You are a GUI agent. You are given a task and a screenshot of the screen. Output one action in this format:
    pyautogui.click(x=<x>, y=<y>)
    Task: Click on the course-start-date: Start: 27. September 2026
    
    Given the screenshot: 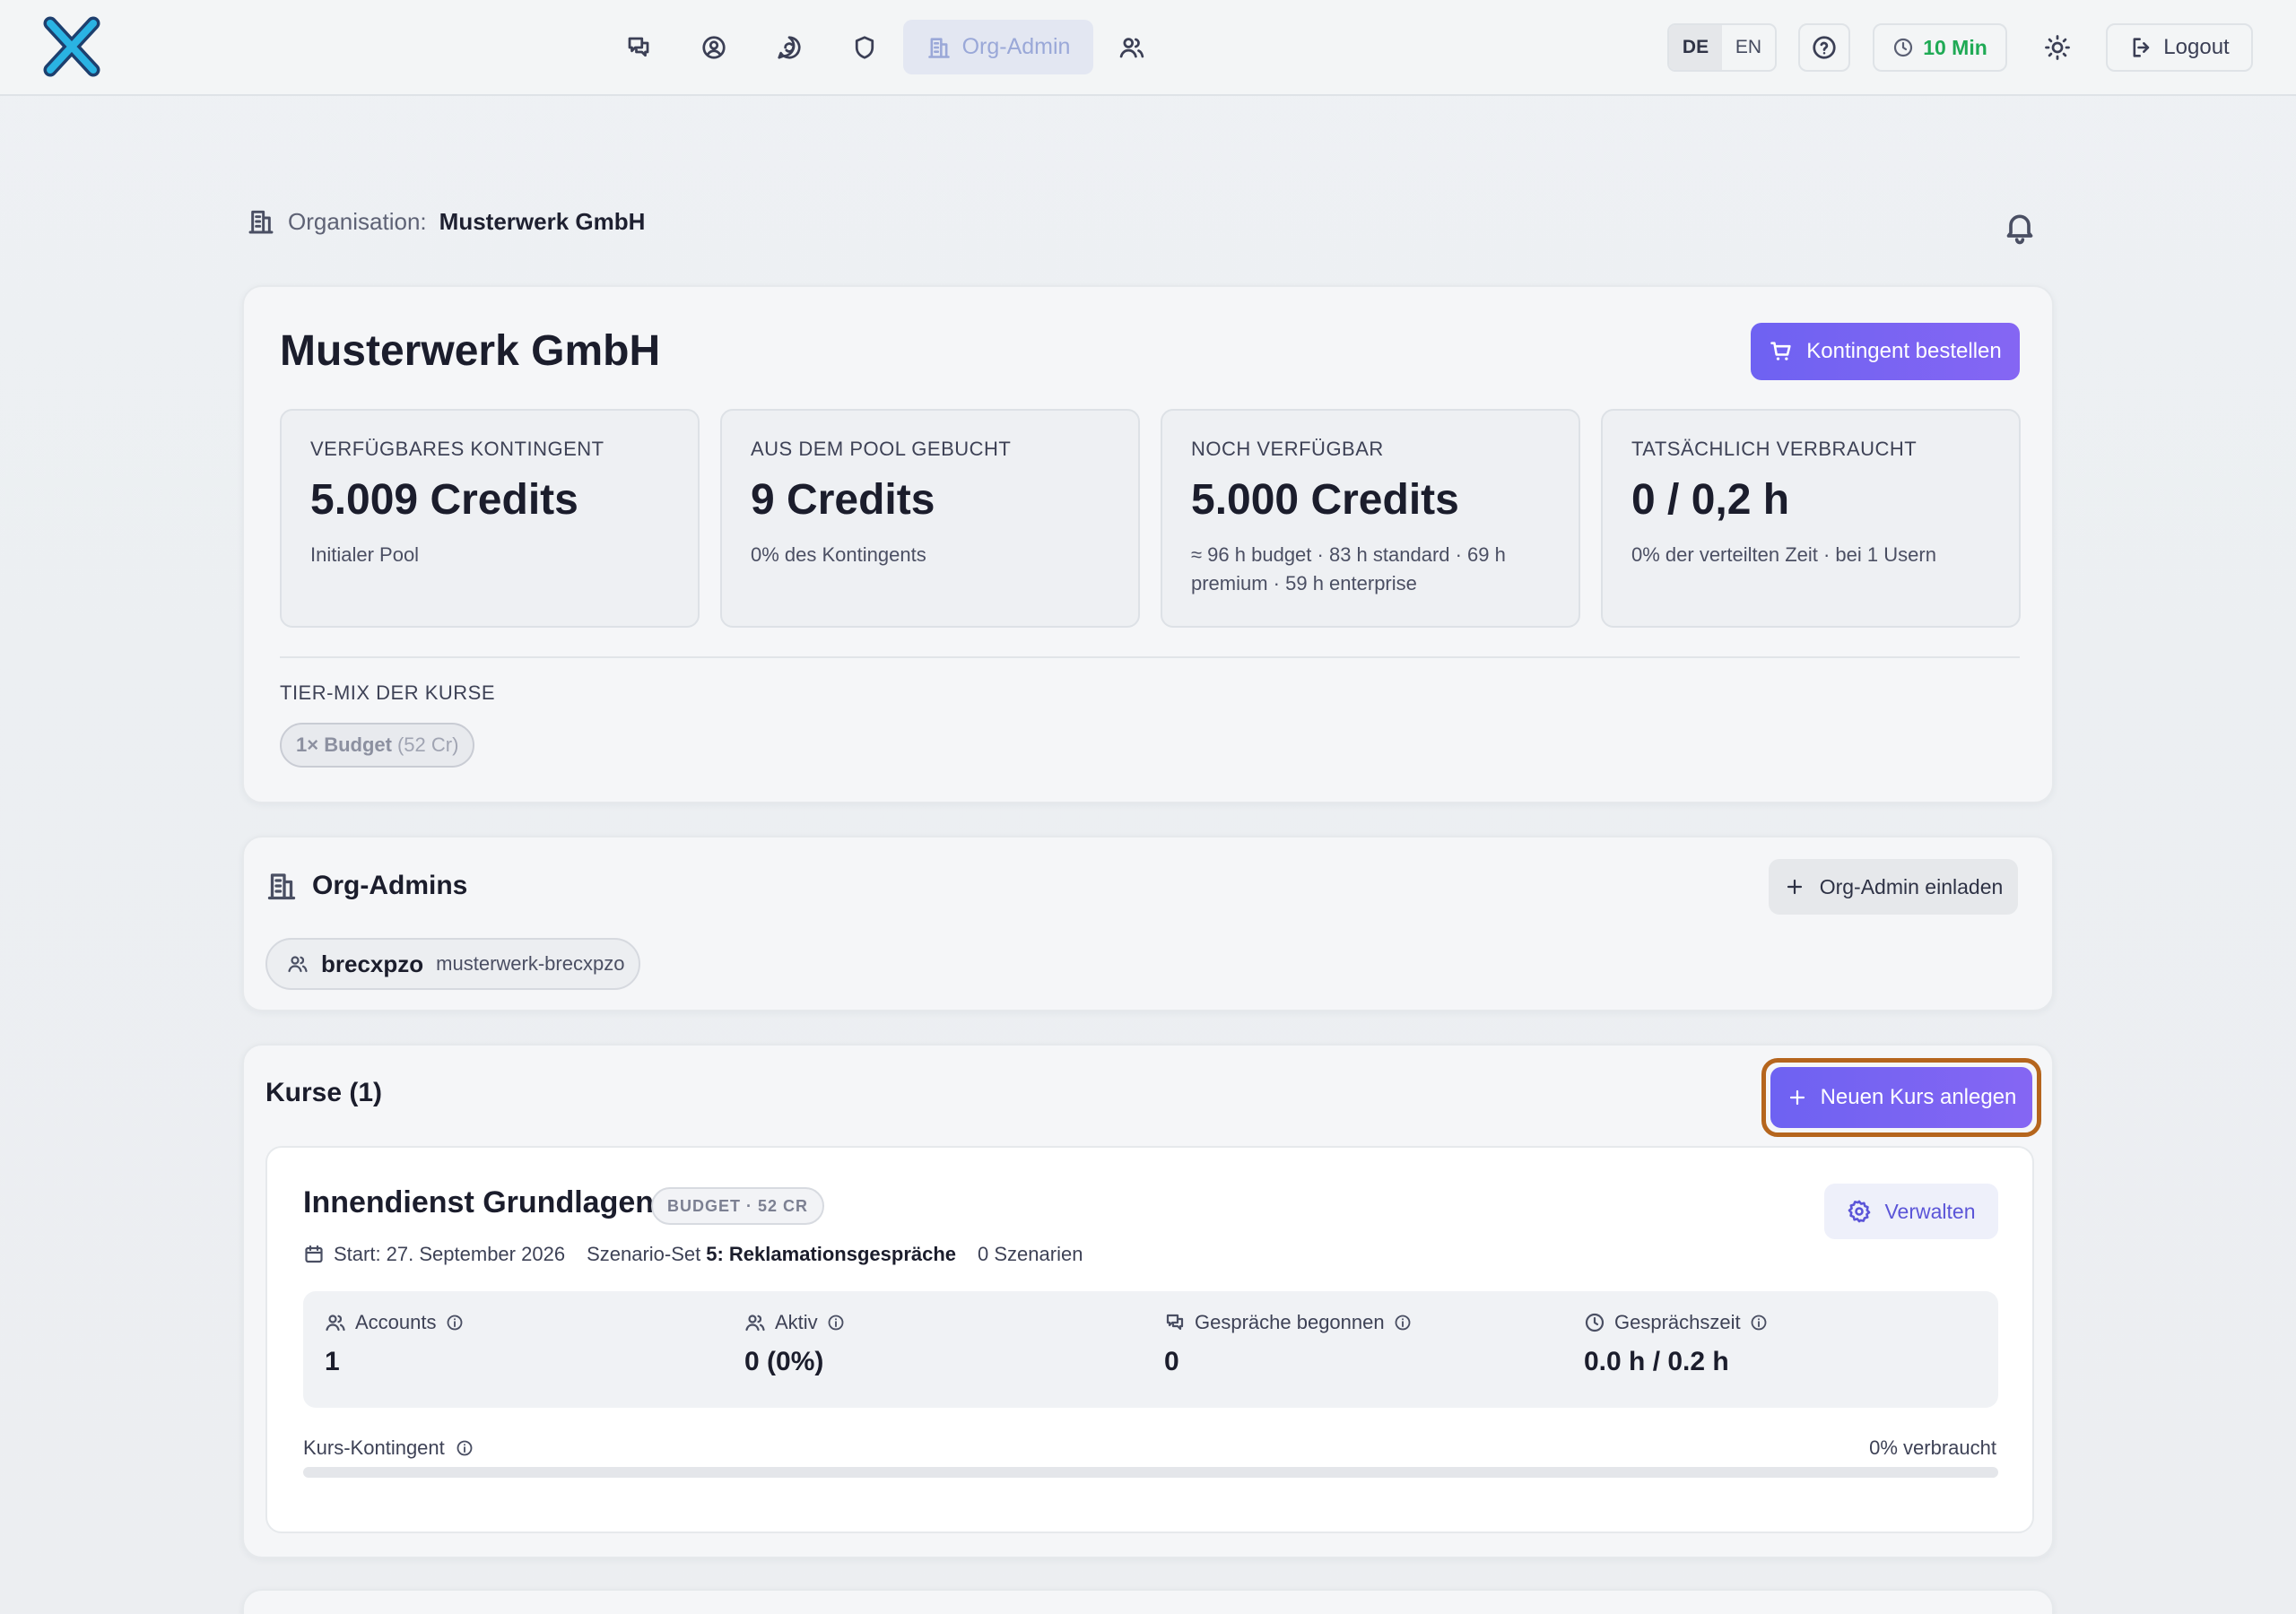 What is the action you would take?
    pyautogui.click(x=450, y=1254)
    